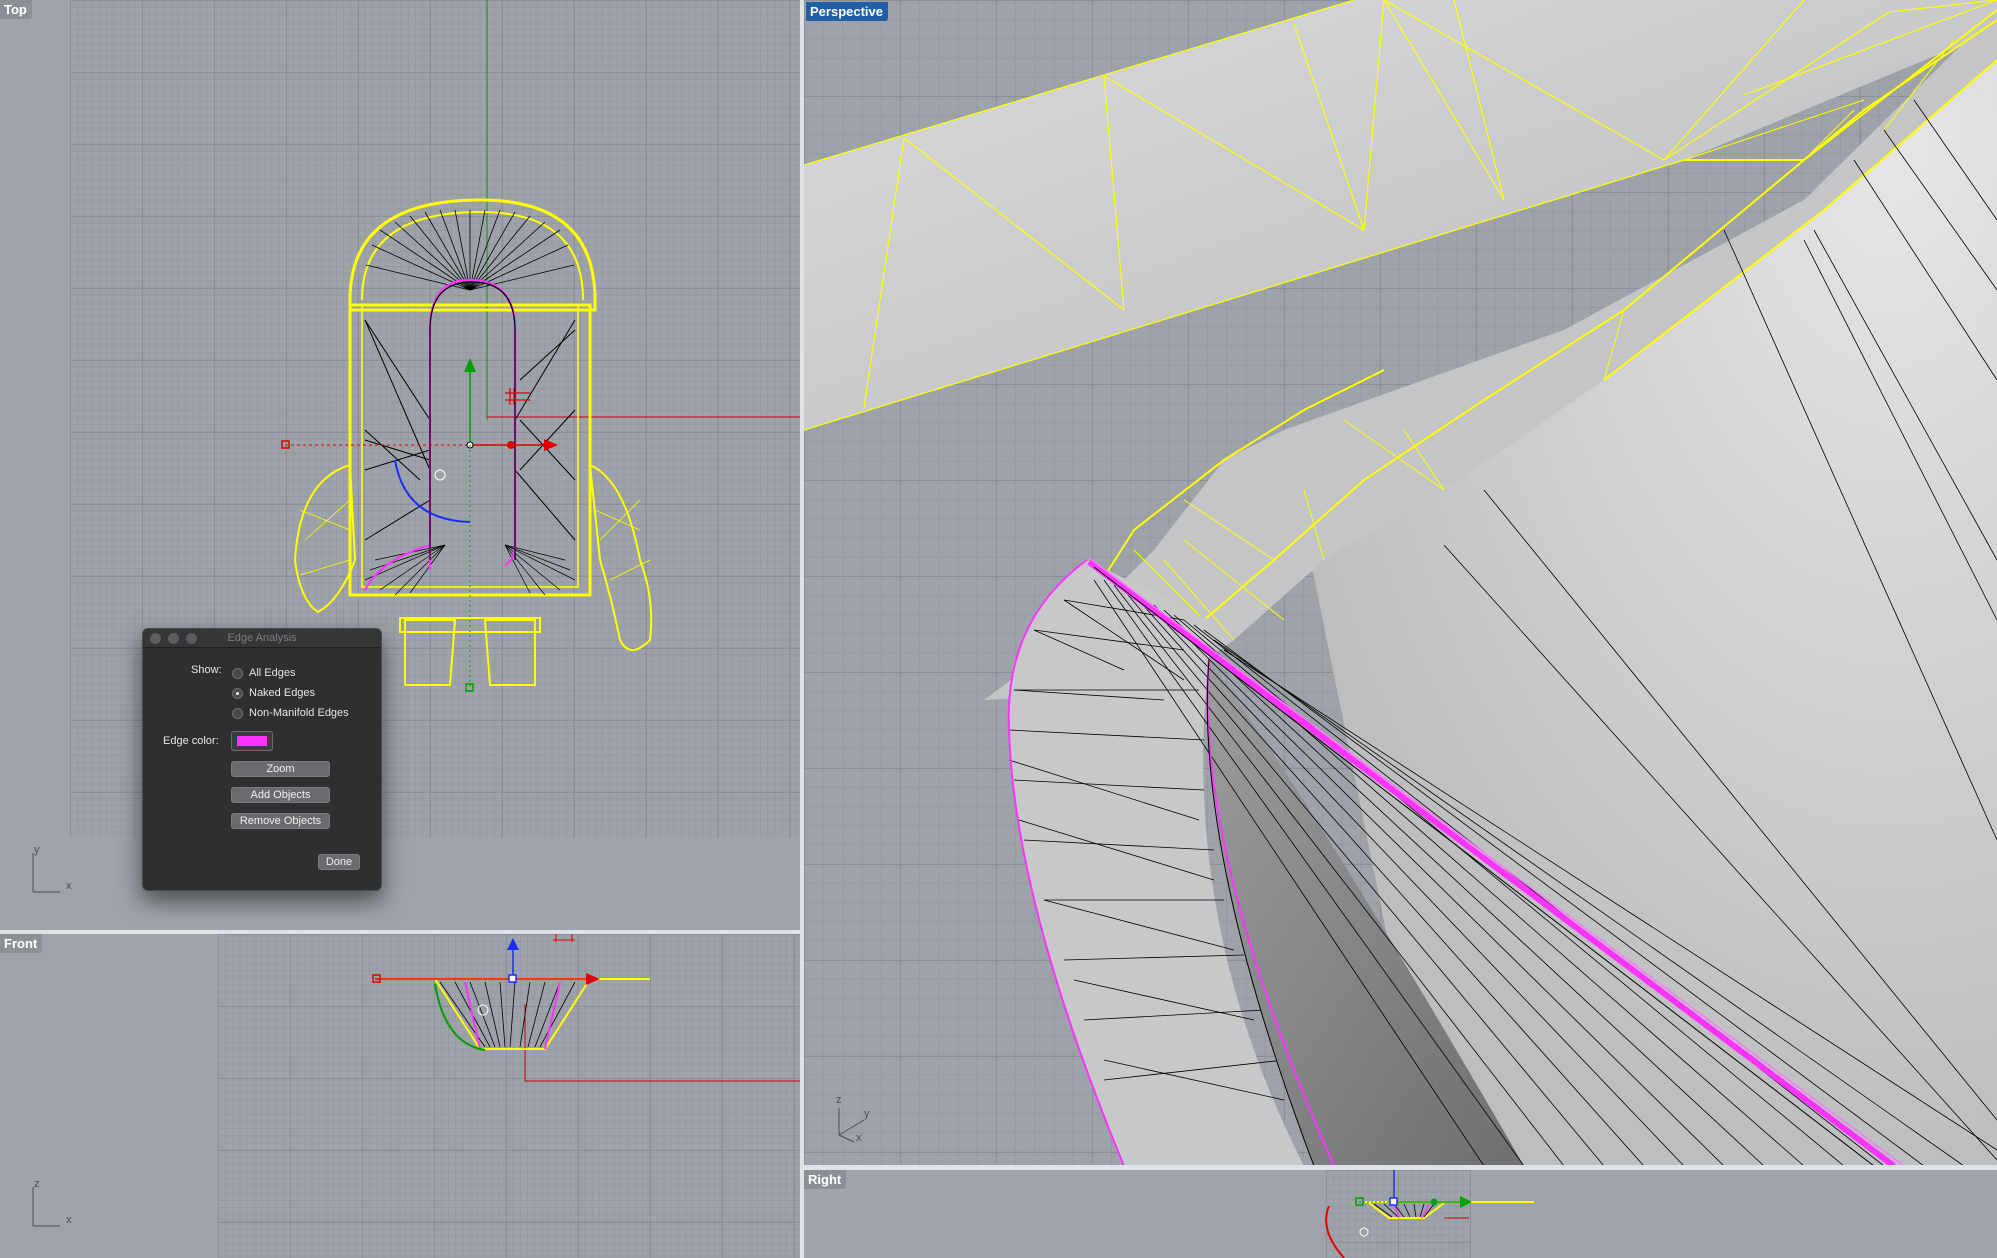  I want to click on top-view-model, so click(540, 346).